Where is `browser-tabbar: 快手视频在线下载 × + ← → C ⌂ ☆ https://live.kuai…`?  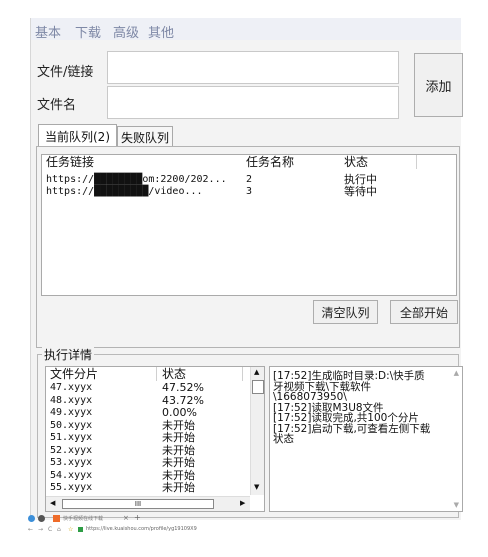
browser-tabbar: 快手视频在线下载 × + ← → C ⌂ ☆ https://live.kuai… is located at coordinates (244, 525).